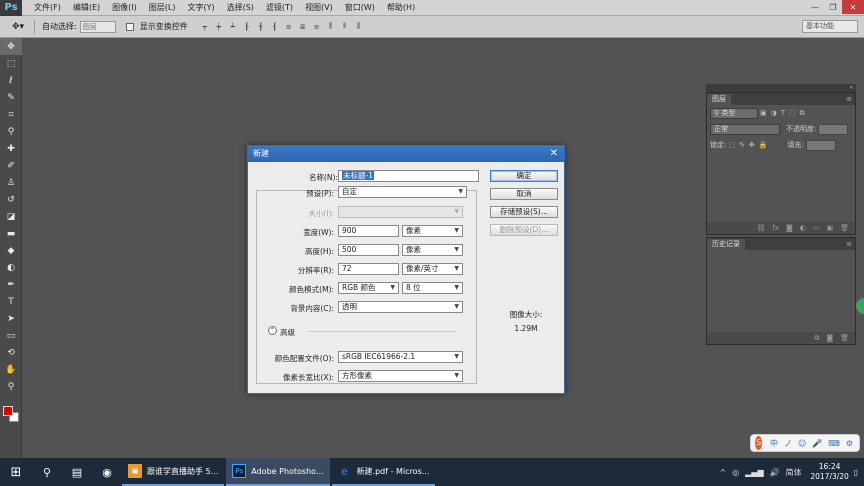 The height and width of the screenshot is (486, 864). I want to click on hand-tool-icon: ✋, so click(11, 369).